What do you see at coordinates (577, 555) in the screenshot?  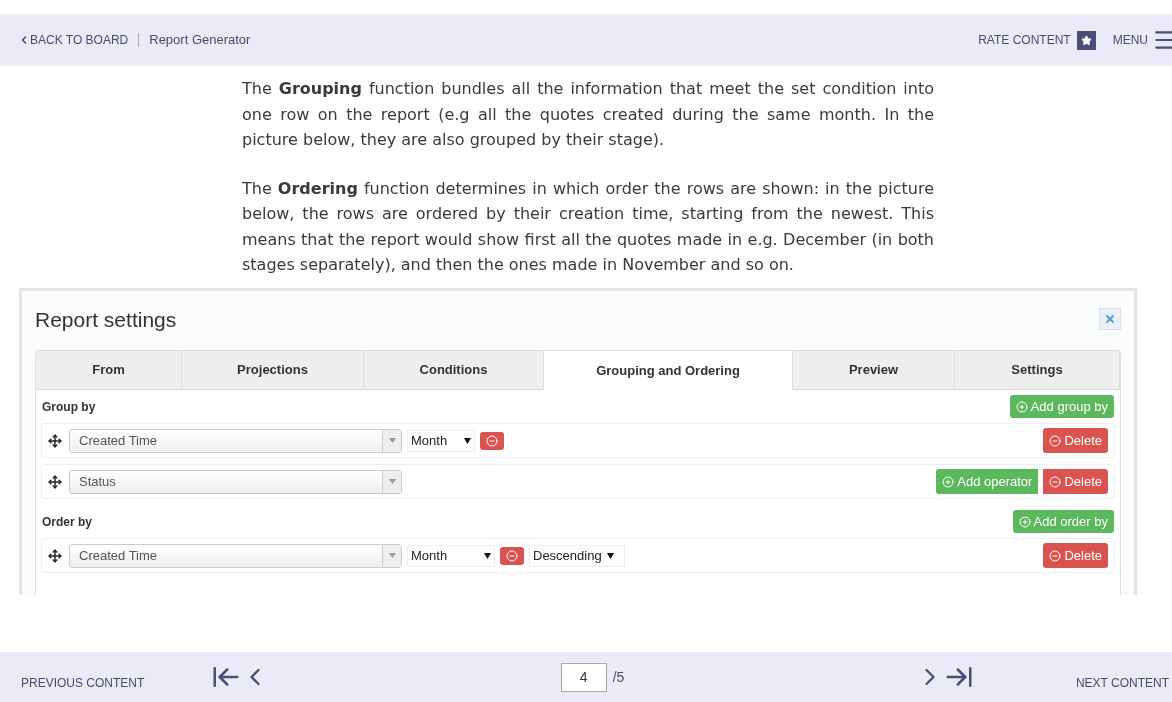 I see `direction-select: Descending` at bounding box center [577, 555].